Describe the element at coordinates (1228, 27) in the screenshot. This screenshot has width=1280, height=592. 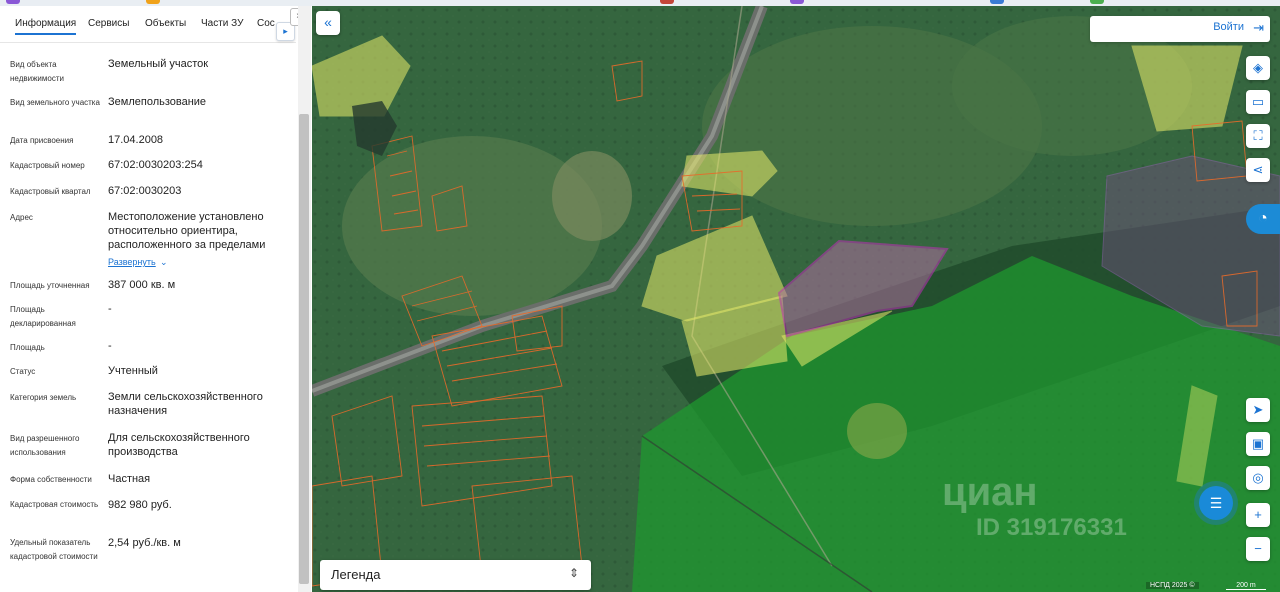
I see `login-label: Войти` at that location.